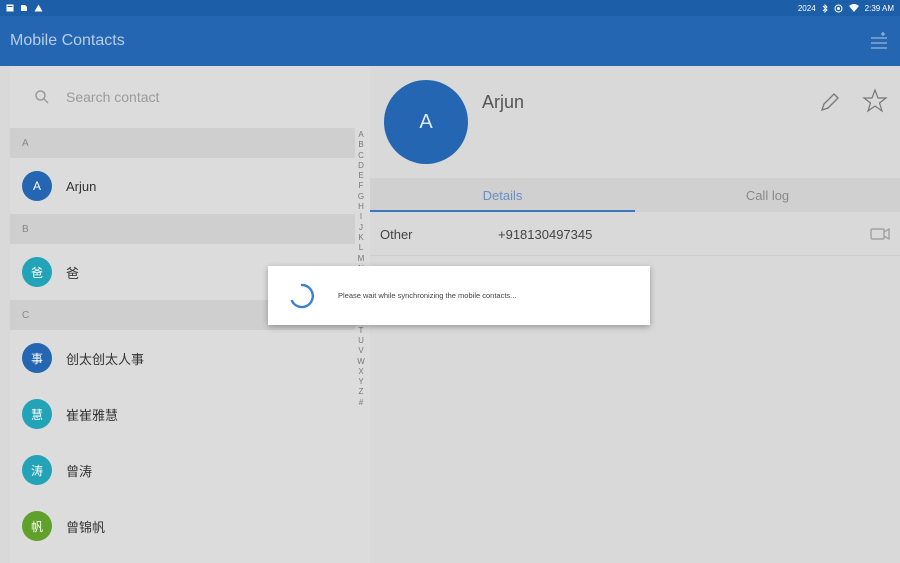 This screenshot has width=900, height=563. I want to click on tab-details: Details, so click(502, 195).